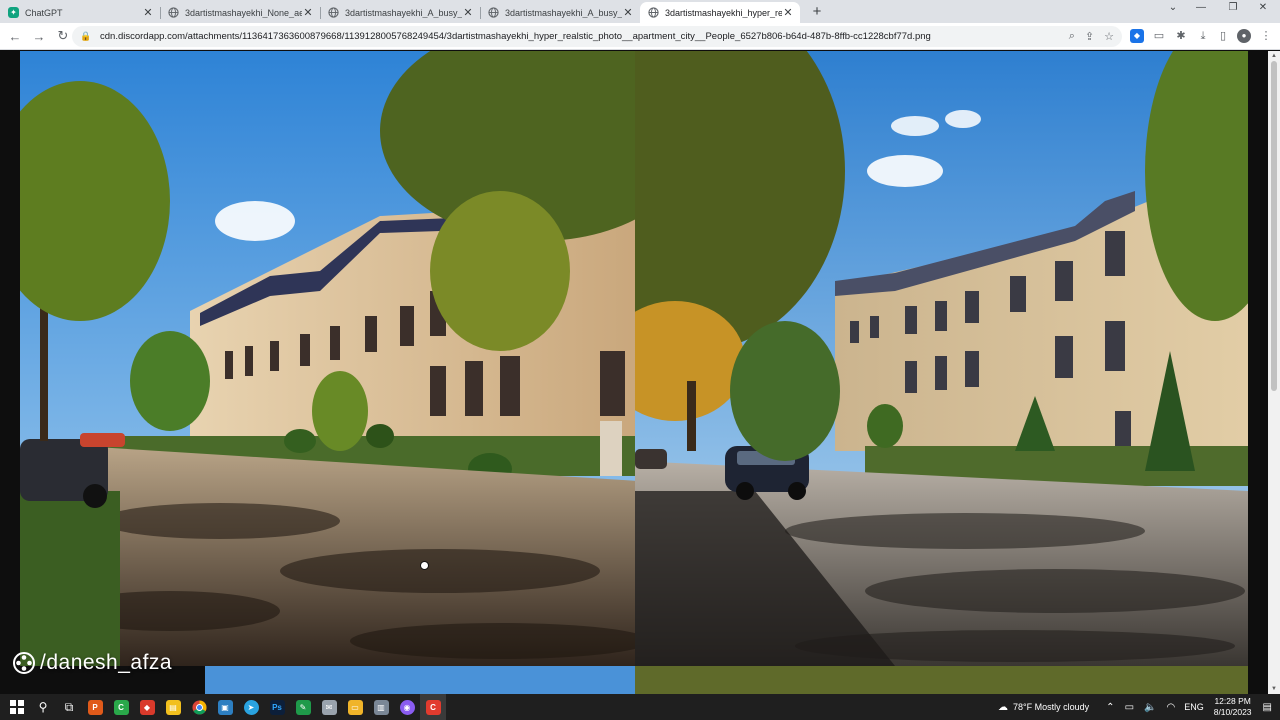 The width and height of the screenshot is (1280, 720). Describe the element at coordinates (86, 36) in the screenshot. I see `lock-icon: 🔒` at that location.